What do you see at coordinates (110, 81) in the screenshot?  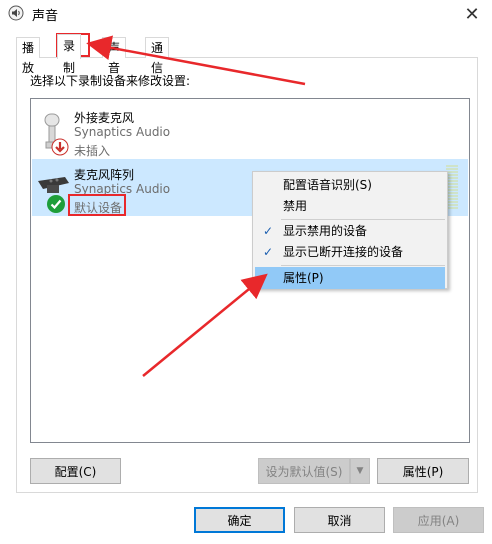 I see `instruction-text: 选择以下录制设备来修改设置:` at bounding box center [110, 81].